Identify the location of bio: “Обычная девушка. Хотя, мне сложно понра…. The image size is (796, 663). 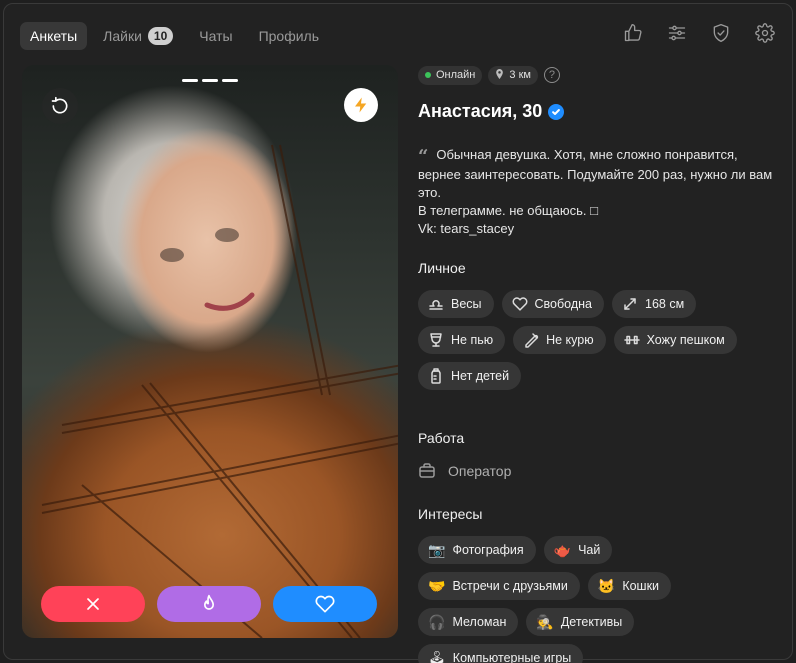
(598, 192).